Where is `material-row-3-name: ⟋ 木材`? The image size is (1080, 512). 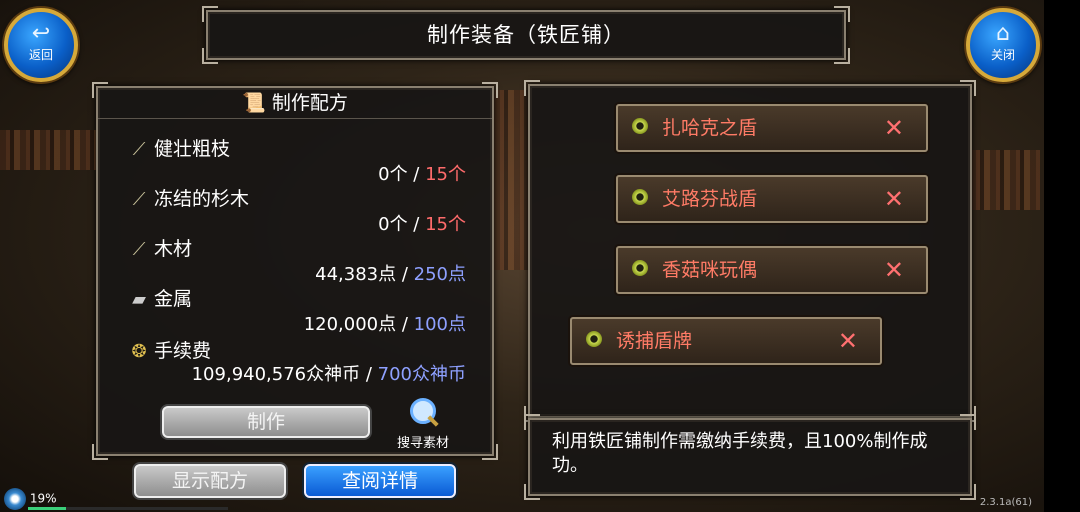 material-row-3-name: ⟋ 木材 is located at coordinates (160, 247).